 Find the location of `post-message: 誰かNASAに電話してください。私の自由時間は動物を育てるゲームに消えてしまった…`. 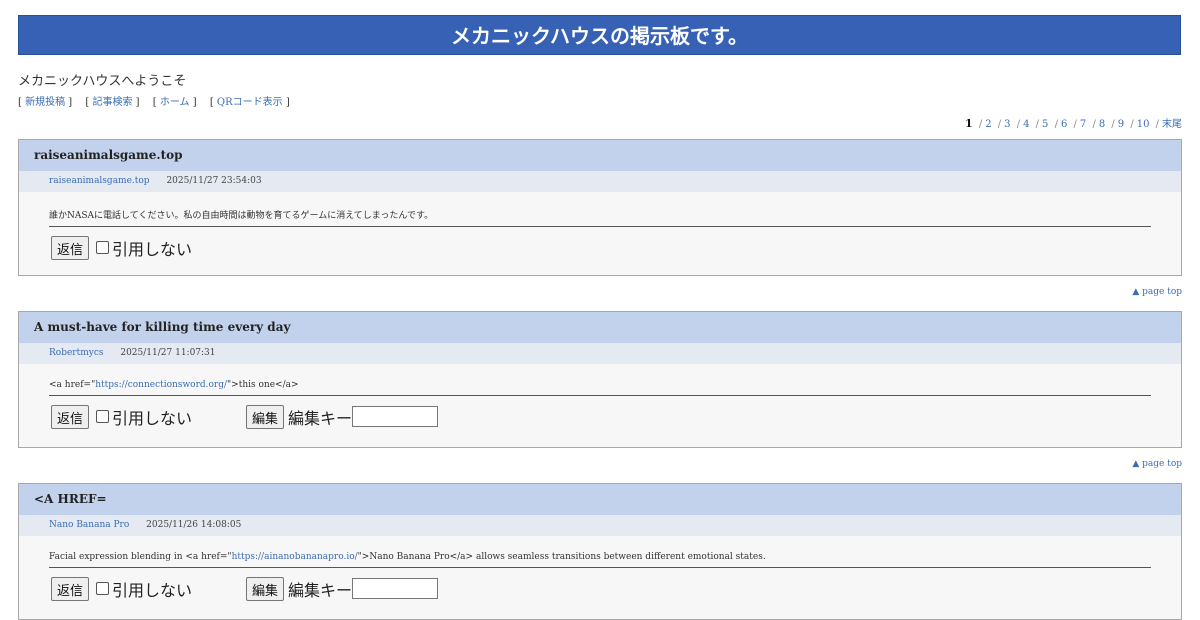

post-message: 誰かNASAに電話してください。私の自由時間は動物を育てるゲームに消えてしまった… is located at coordinates (600, 217).